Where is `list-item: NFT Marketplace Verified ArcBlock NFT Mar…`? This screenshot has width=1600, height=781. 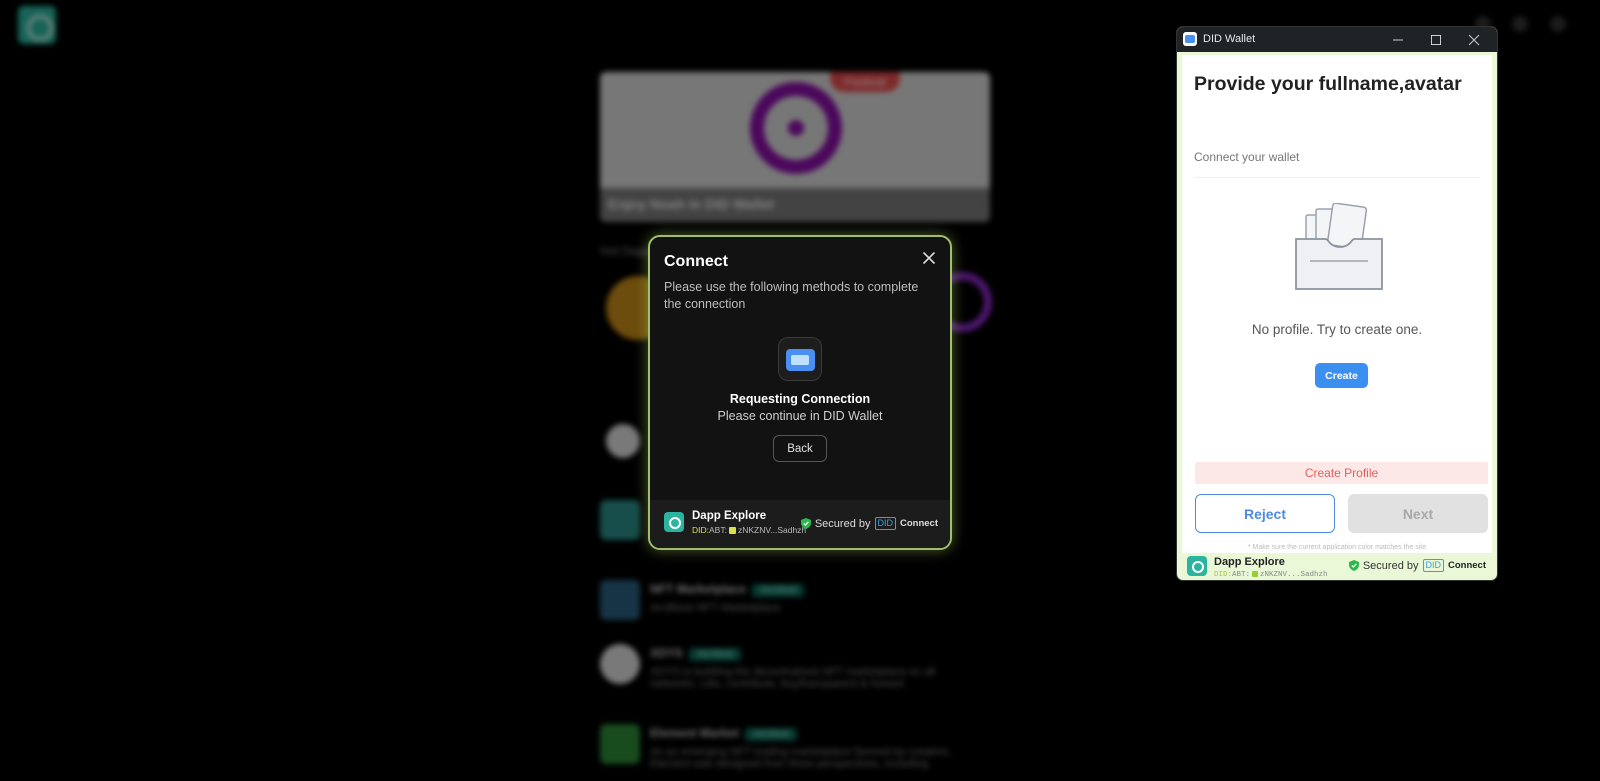 list-item: NFT Marketplace Verified ArcBlock NFT Mar… is located at coordinates (795, 610).